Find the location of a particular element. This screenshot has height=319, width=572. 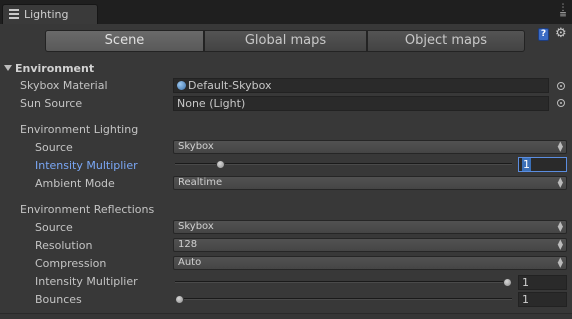

lighting-intensity-slider is located at coordinates (220, 164).